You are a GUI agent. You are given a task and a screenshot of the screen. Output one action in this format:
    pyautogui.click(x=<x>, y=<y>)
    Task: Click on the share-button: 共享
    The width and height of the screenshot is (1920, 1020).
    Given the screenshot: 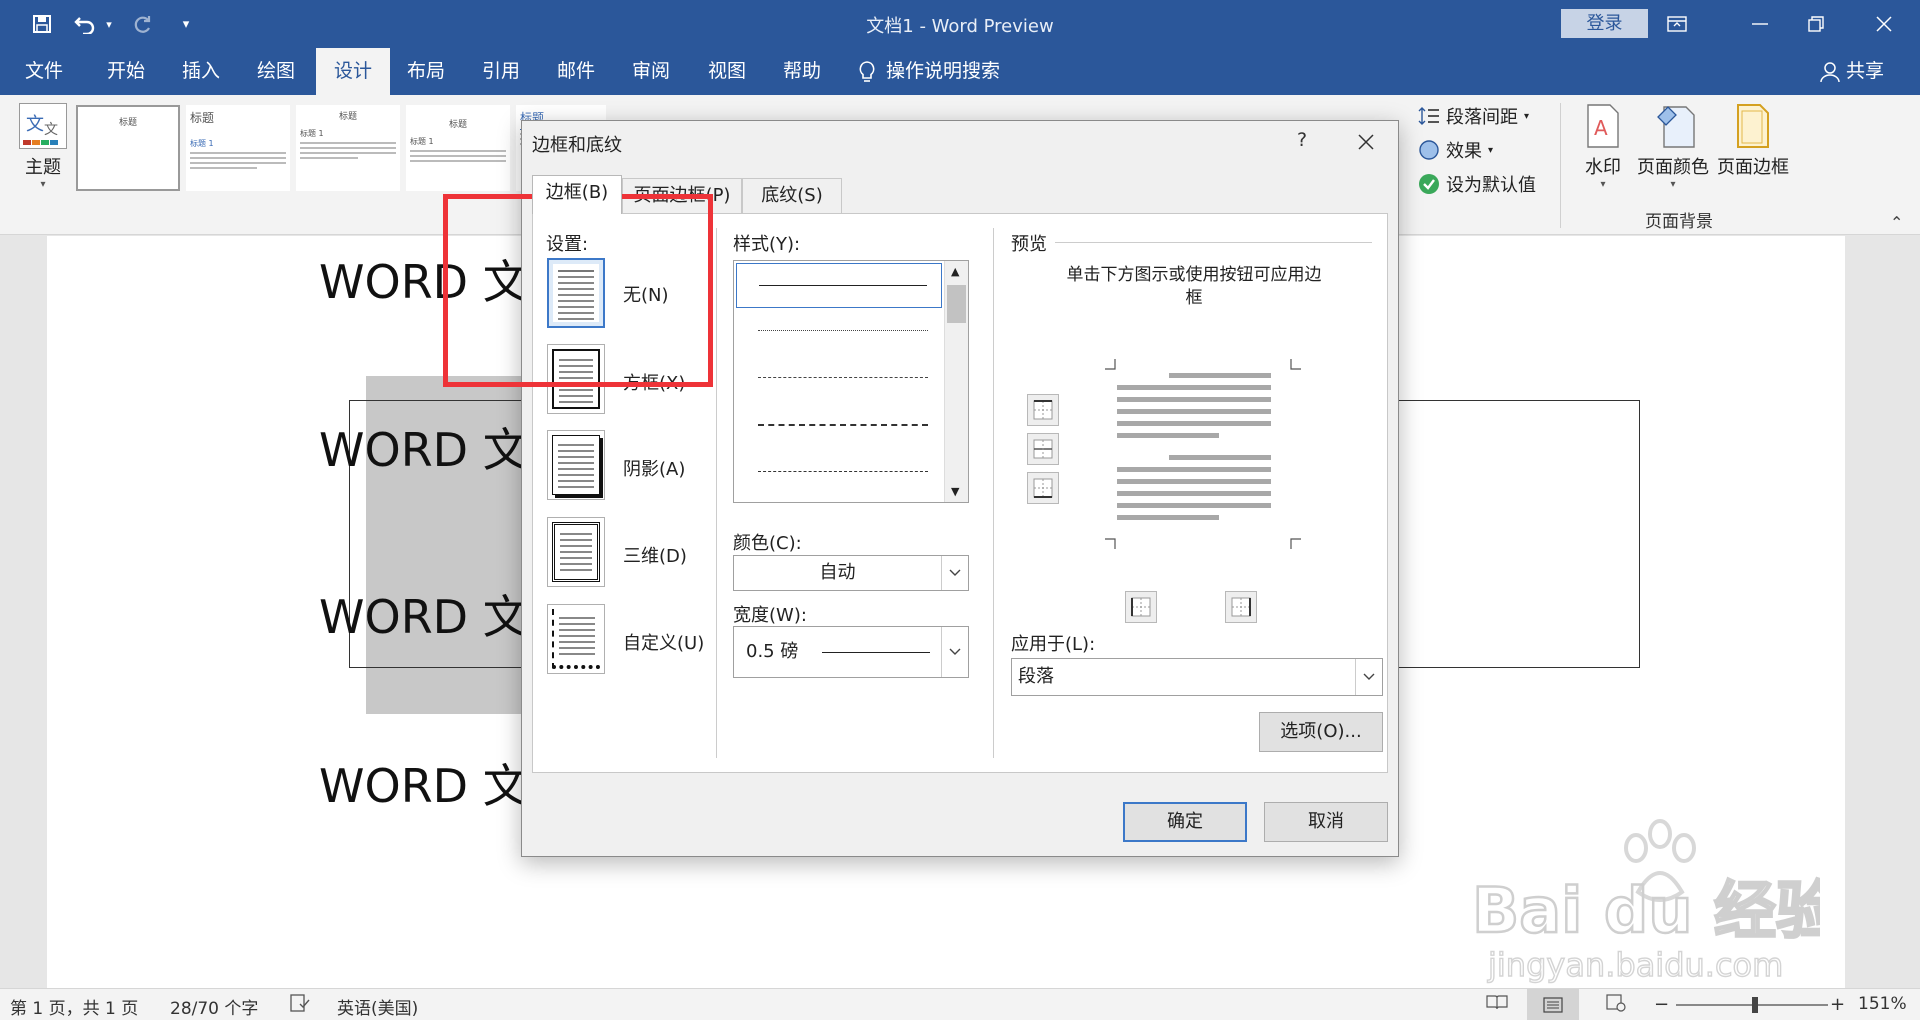 What is the action you would take?
    pyautogui.click(x=1852, y=71)
    